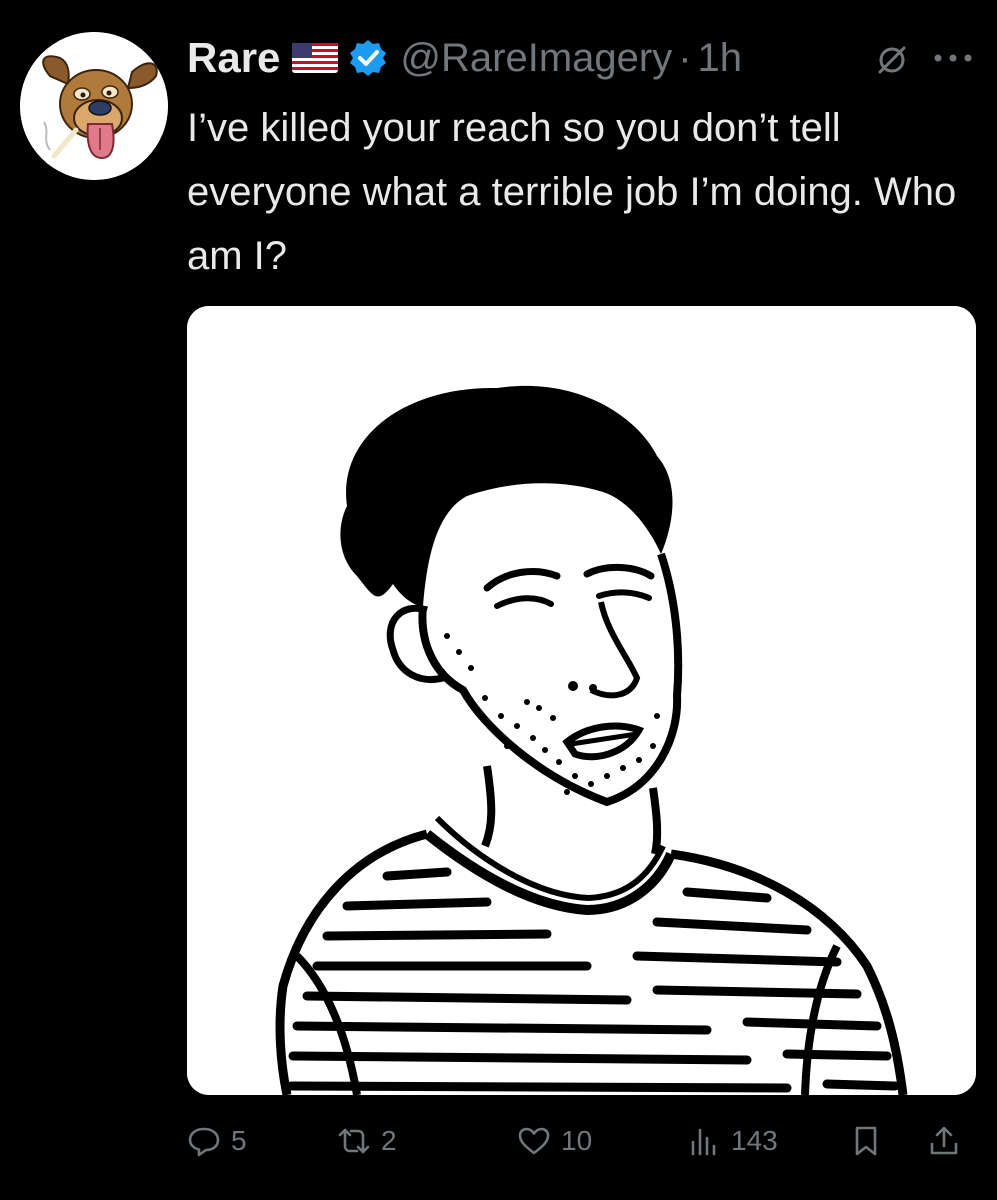  I want to click on timestamp: 1h, so click(720, 58).